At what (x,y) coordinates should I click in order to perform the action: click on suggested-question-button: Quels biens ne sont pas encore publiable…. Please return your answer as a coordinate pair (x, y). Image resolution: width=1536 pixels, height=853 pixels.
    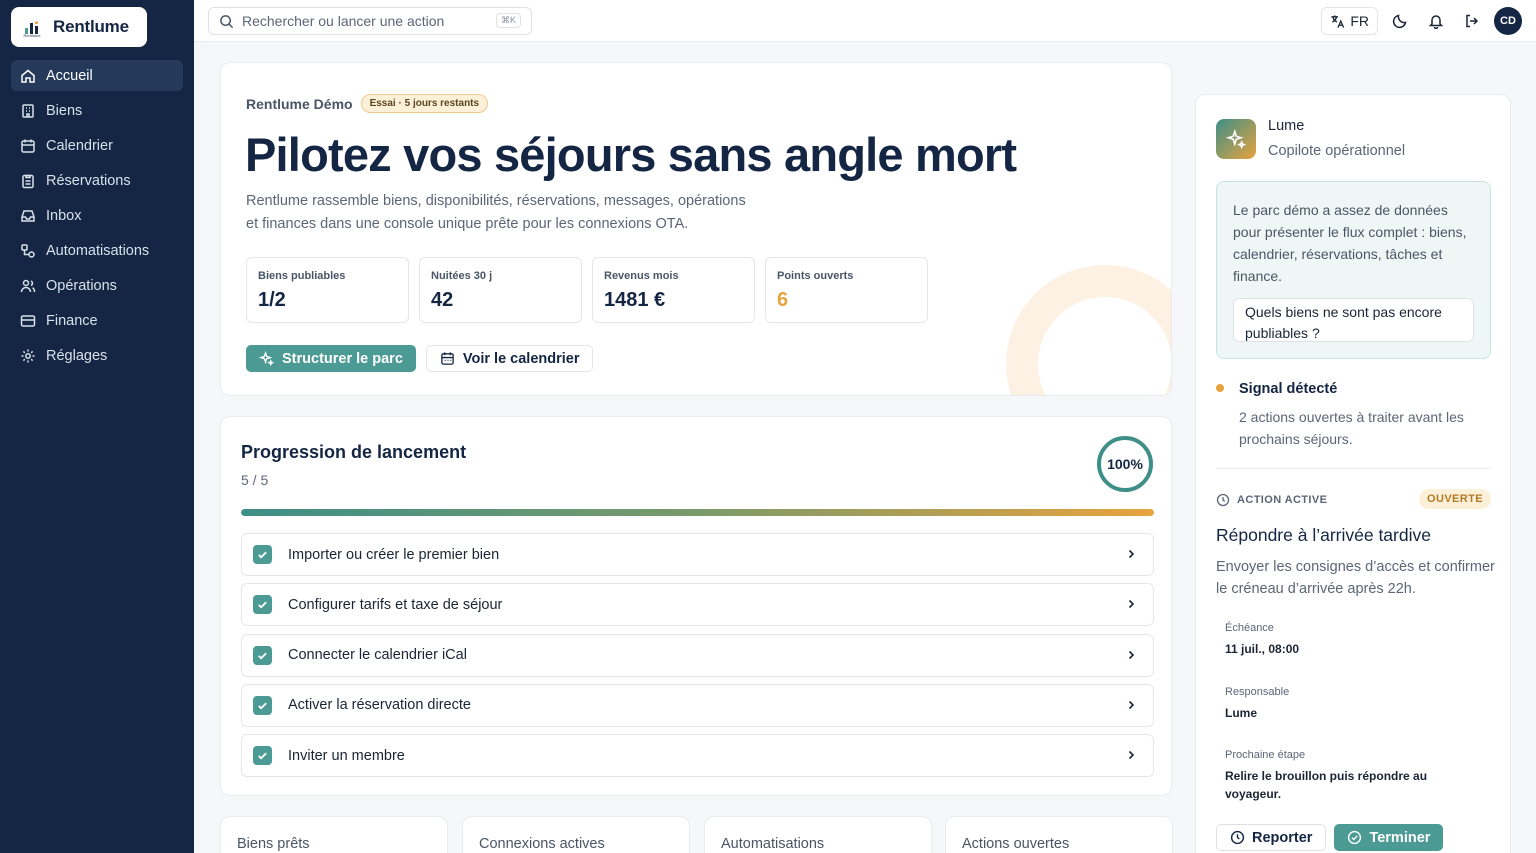
    Looking at the image, I should click on (1353, 320).